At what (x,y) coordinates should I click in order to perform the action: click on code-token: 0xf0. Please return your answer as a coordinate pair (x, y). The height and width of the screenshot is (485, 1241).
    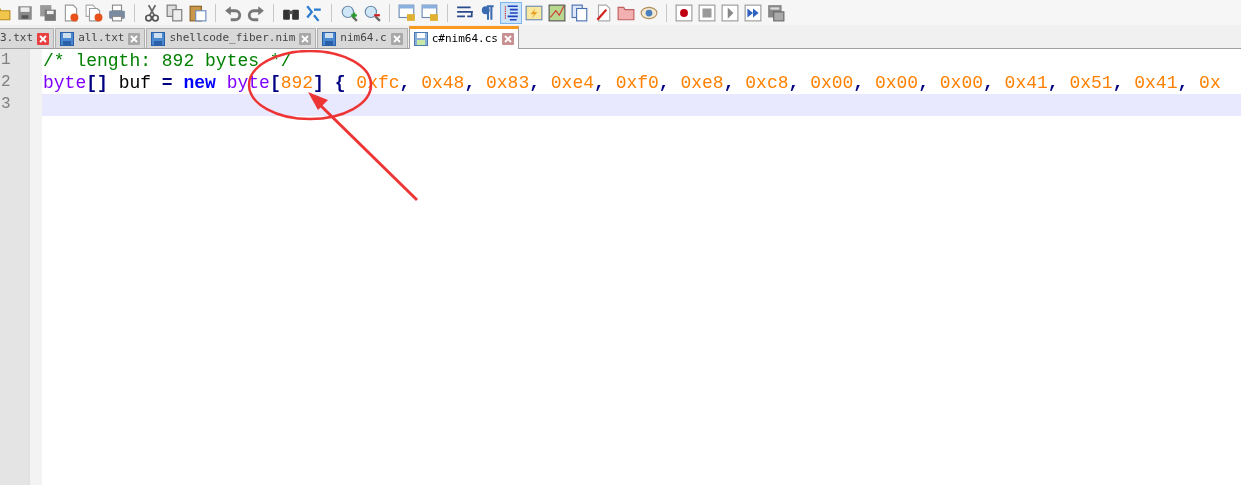
    Looking at the image, I should click on (637, 83).